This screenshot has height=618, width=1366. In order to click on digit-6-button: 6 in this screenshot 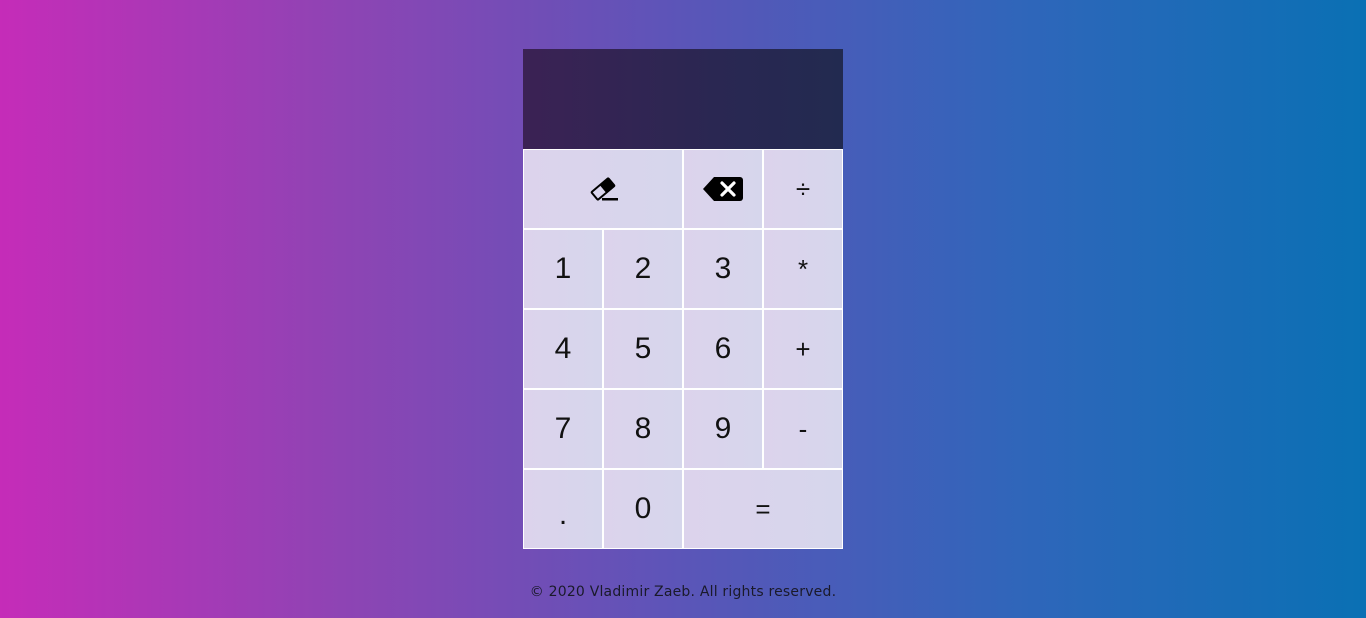, I will do `click(723, 349)`.